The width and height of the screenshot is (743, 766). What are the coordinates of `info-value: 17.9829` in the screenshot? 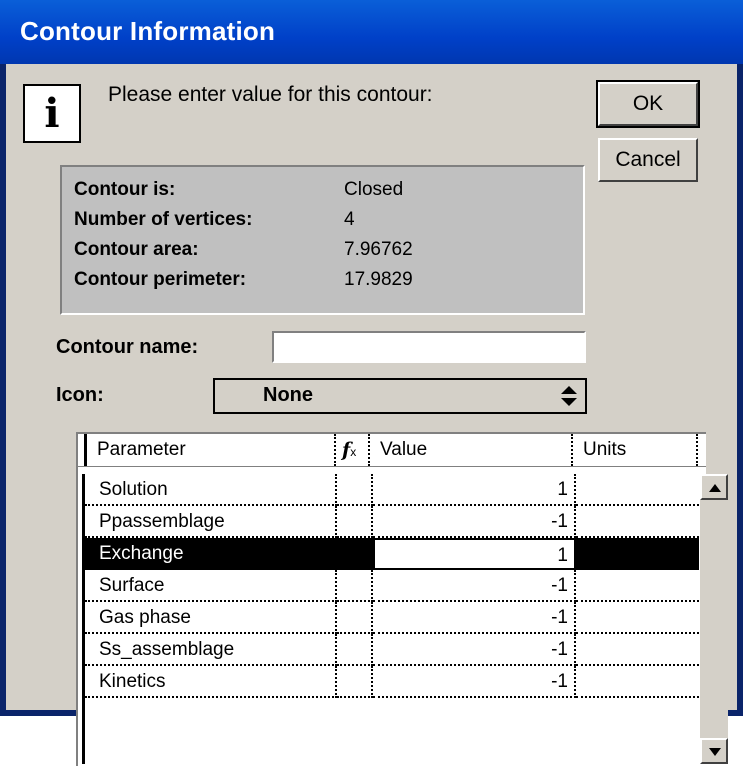 It's located at (378, 279).